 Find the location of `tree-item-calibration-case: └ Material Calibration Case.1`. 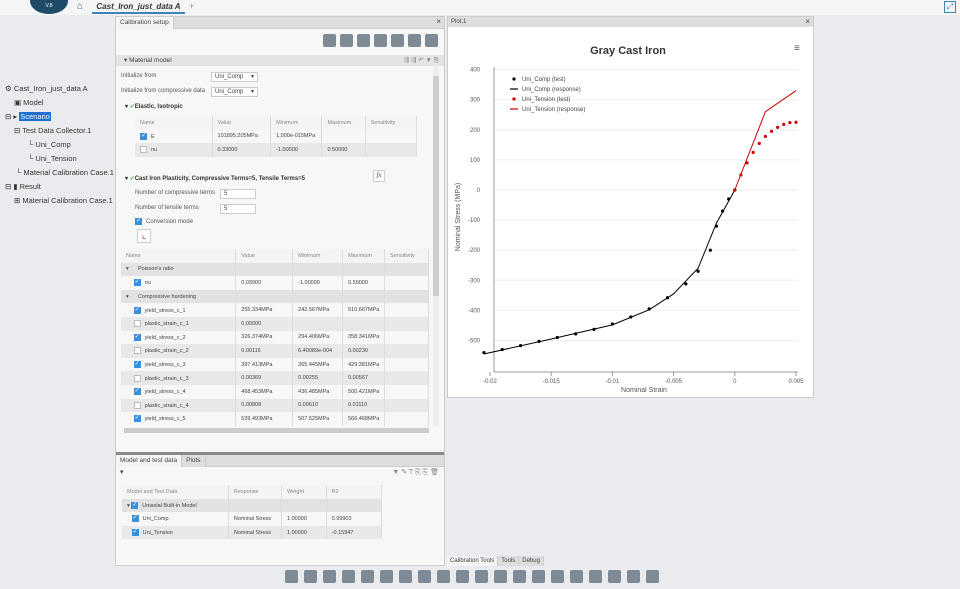

tree-item-calibration-case: └ Material Calibration Case.1 is located at coordinates (65, 173).